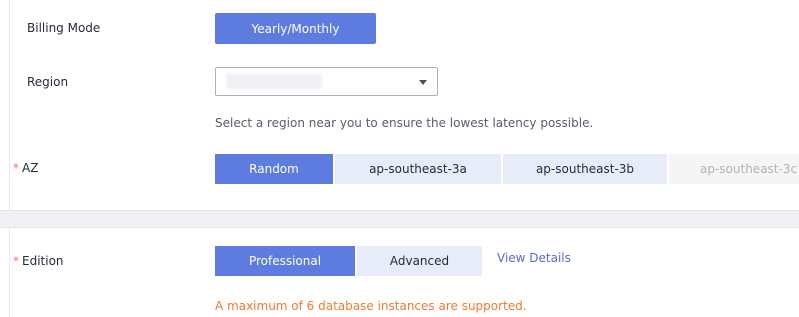 The image size is (799, 317). What do you see at coordinates (295, 28) in the screenshot?
I see `billing-mode-yearly-monthly-button: Yearly/Monthly` at bounding box center [295, 28].